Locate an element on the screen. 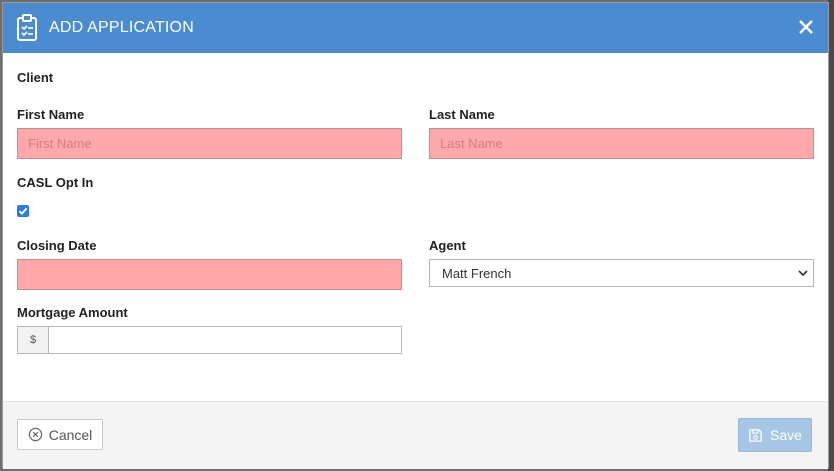 The image size is (834, 471). last-name-input is located at coordinates (621, 143).